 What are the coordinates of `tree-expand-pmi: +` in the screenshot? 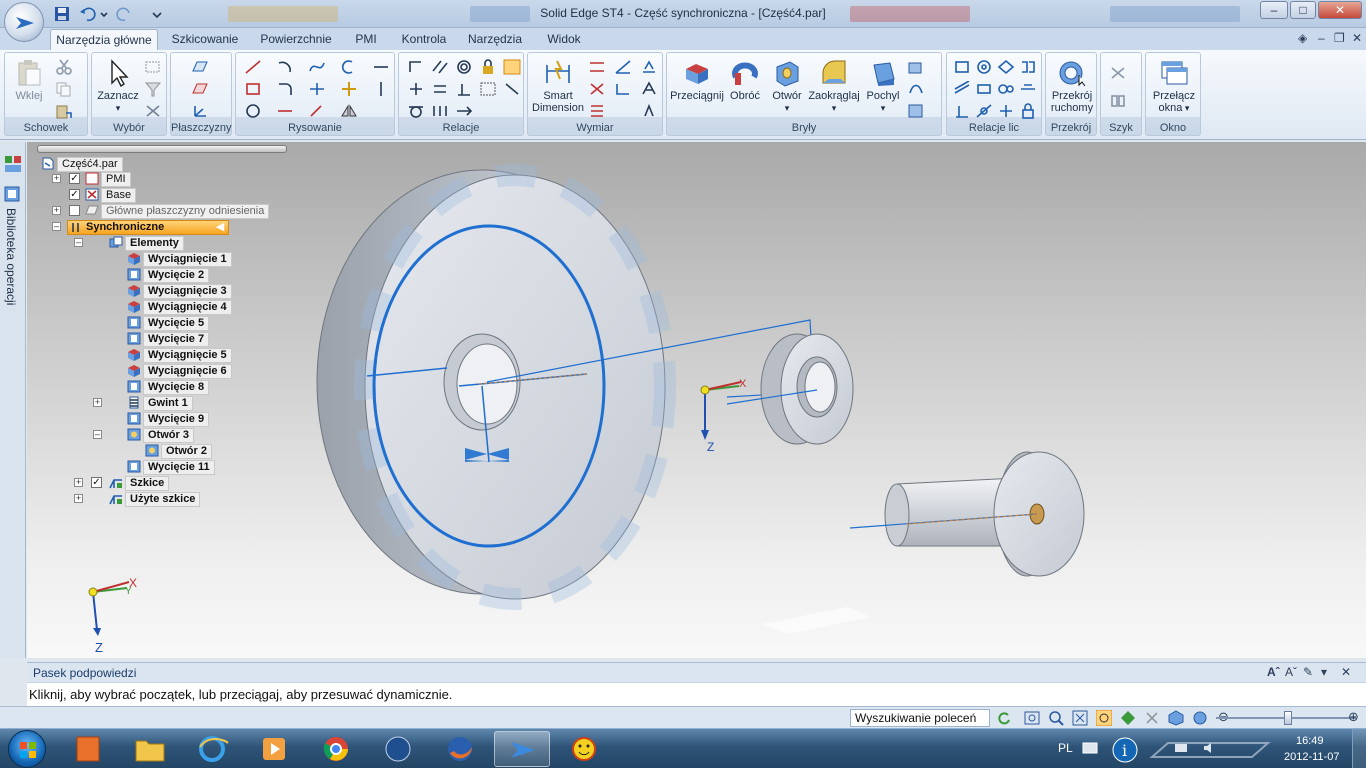 It's located at (56, 178).